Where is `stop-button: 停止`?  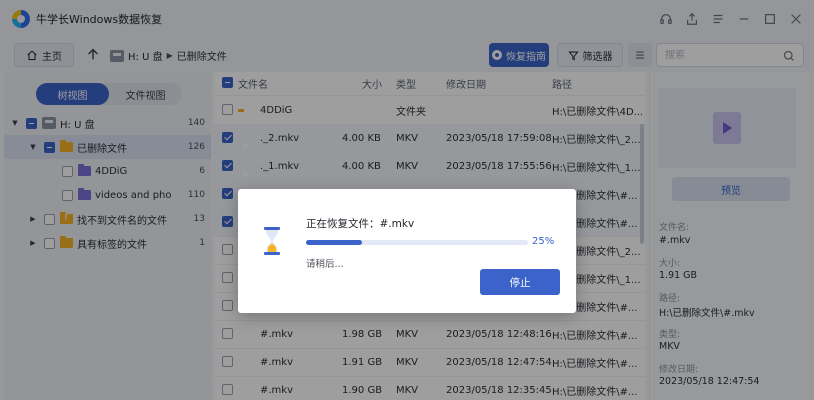 stop-button: 停止 is located at coordinates (520, 282).